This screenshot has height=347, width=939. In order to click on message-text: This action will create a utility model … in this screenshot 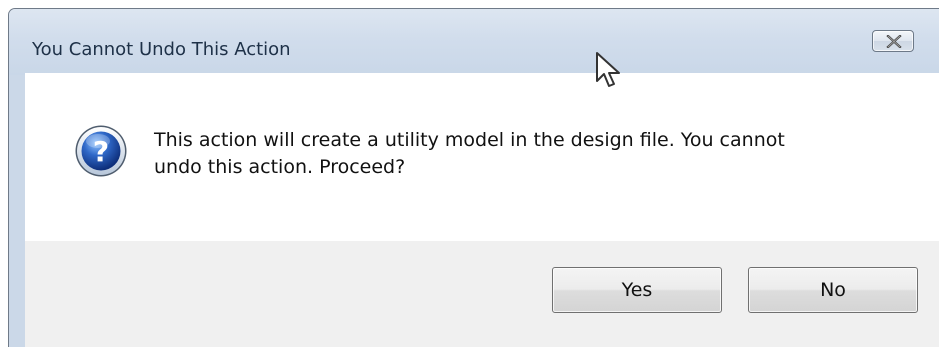, I will do `click(539, 154)`.